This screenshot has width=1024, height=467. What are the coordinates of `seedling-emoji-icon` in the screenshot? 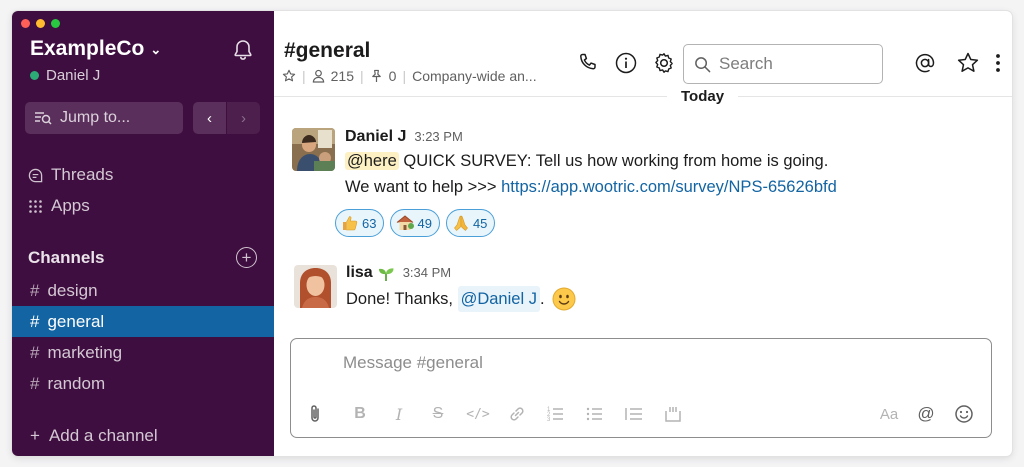 It's located at (386, 274).